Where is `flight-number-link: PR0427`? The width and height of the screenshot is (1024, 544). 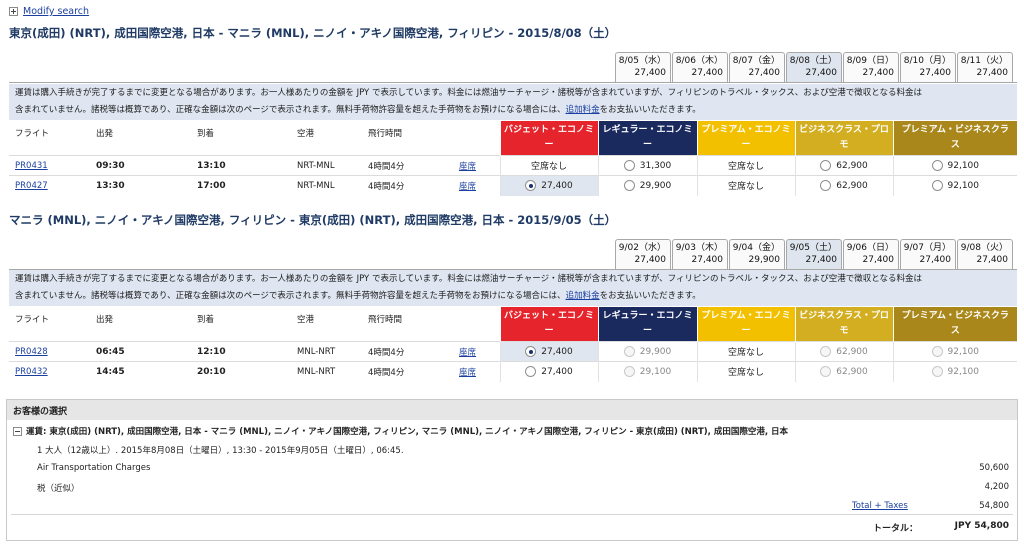 flight-number-link: PR0427 is located at coordinates (31, 186).